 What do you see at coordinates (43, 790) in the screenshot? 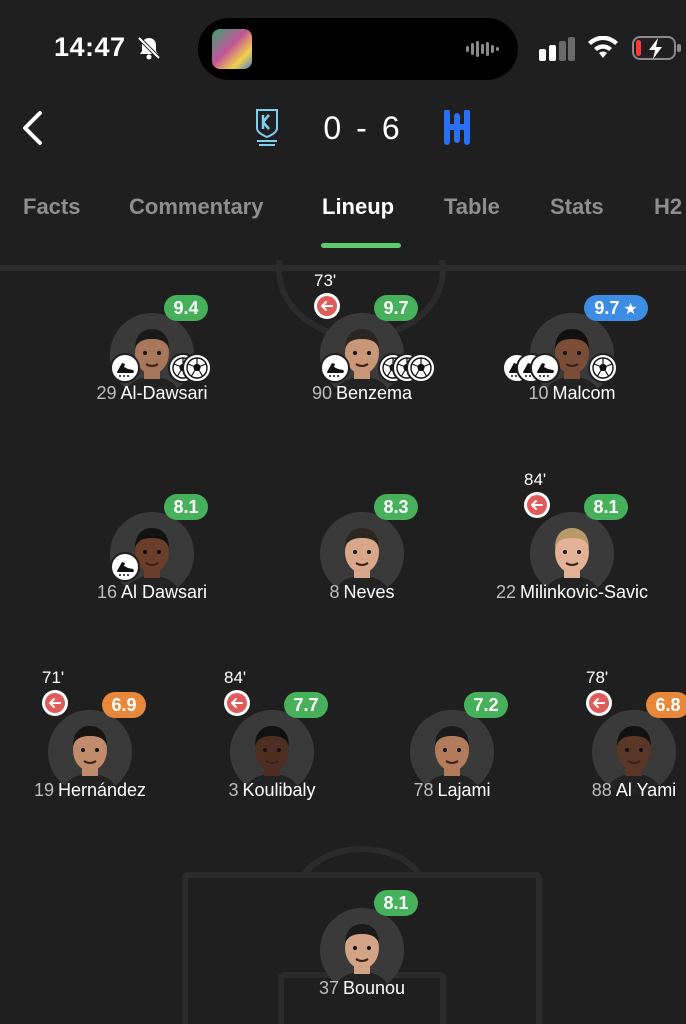
I see `player-number: 19` at bounding box center [43, 790].